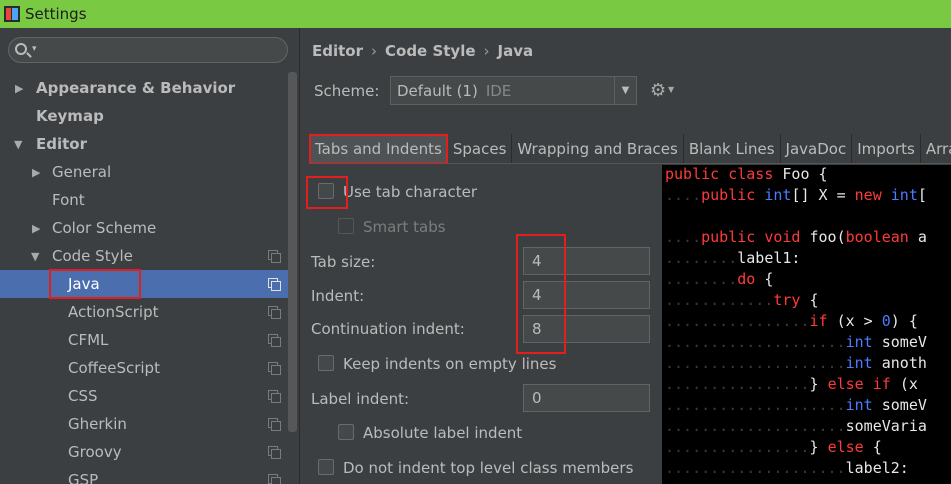 The image size is (951, 484). Describe the element at coordinates (144, 452) in the screenshot. I see `sidebar-item-groovy: Groovy` at that location.